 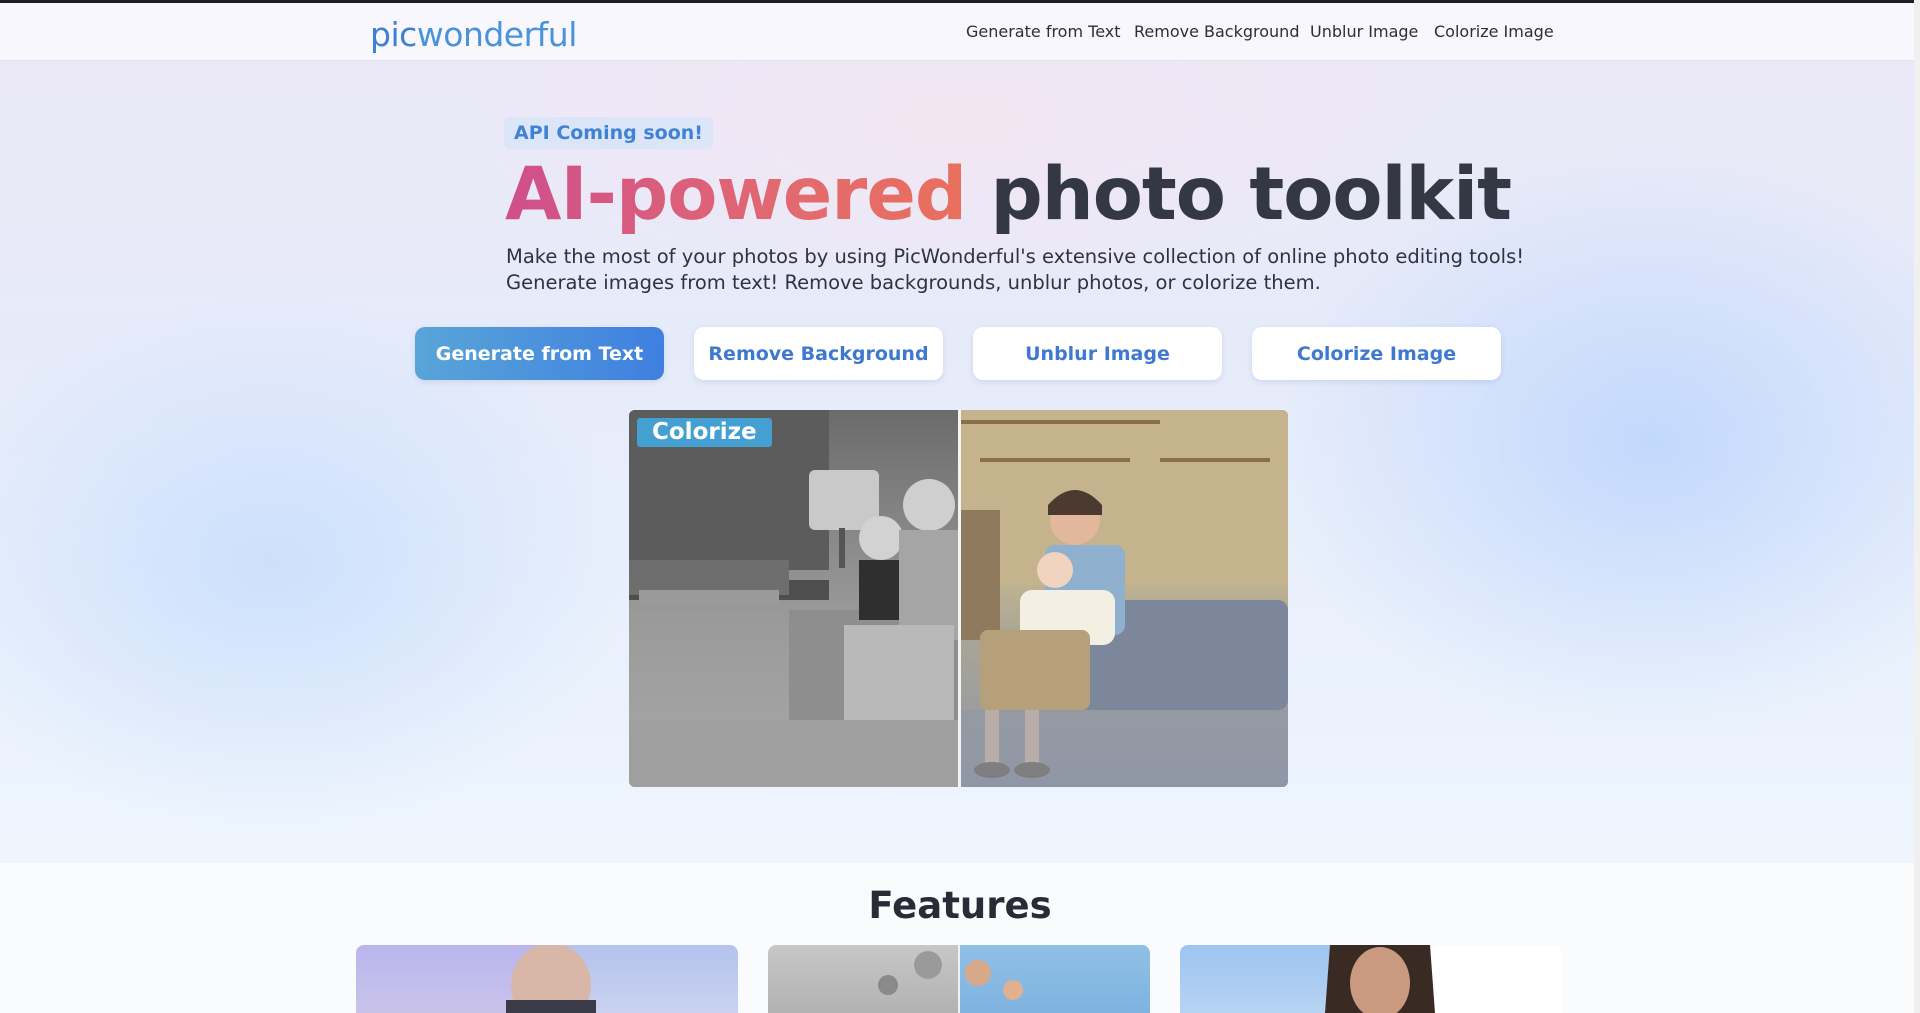 I want to click on woman-portrait-illustration, so click(x=1380, y=979).